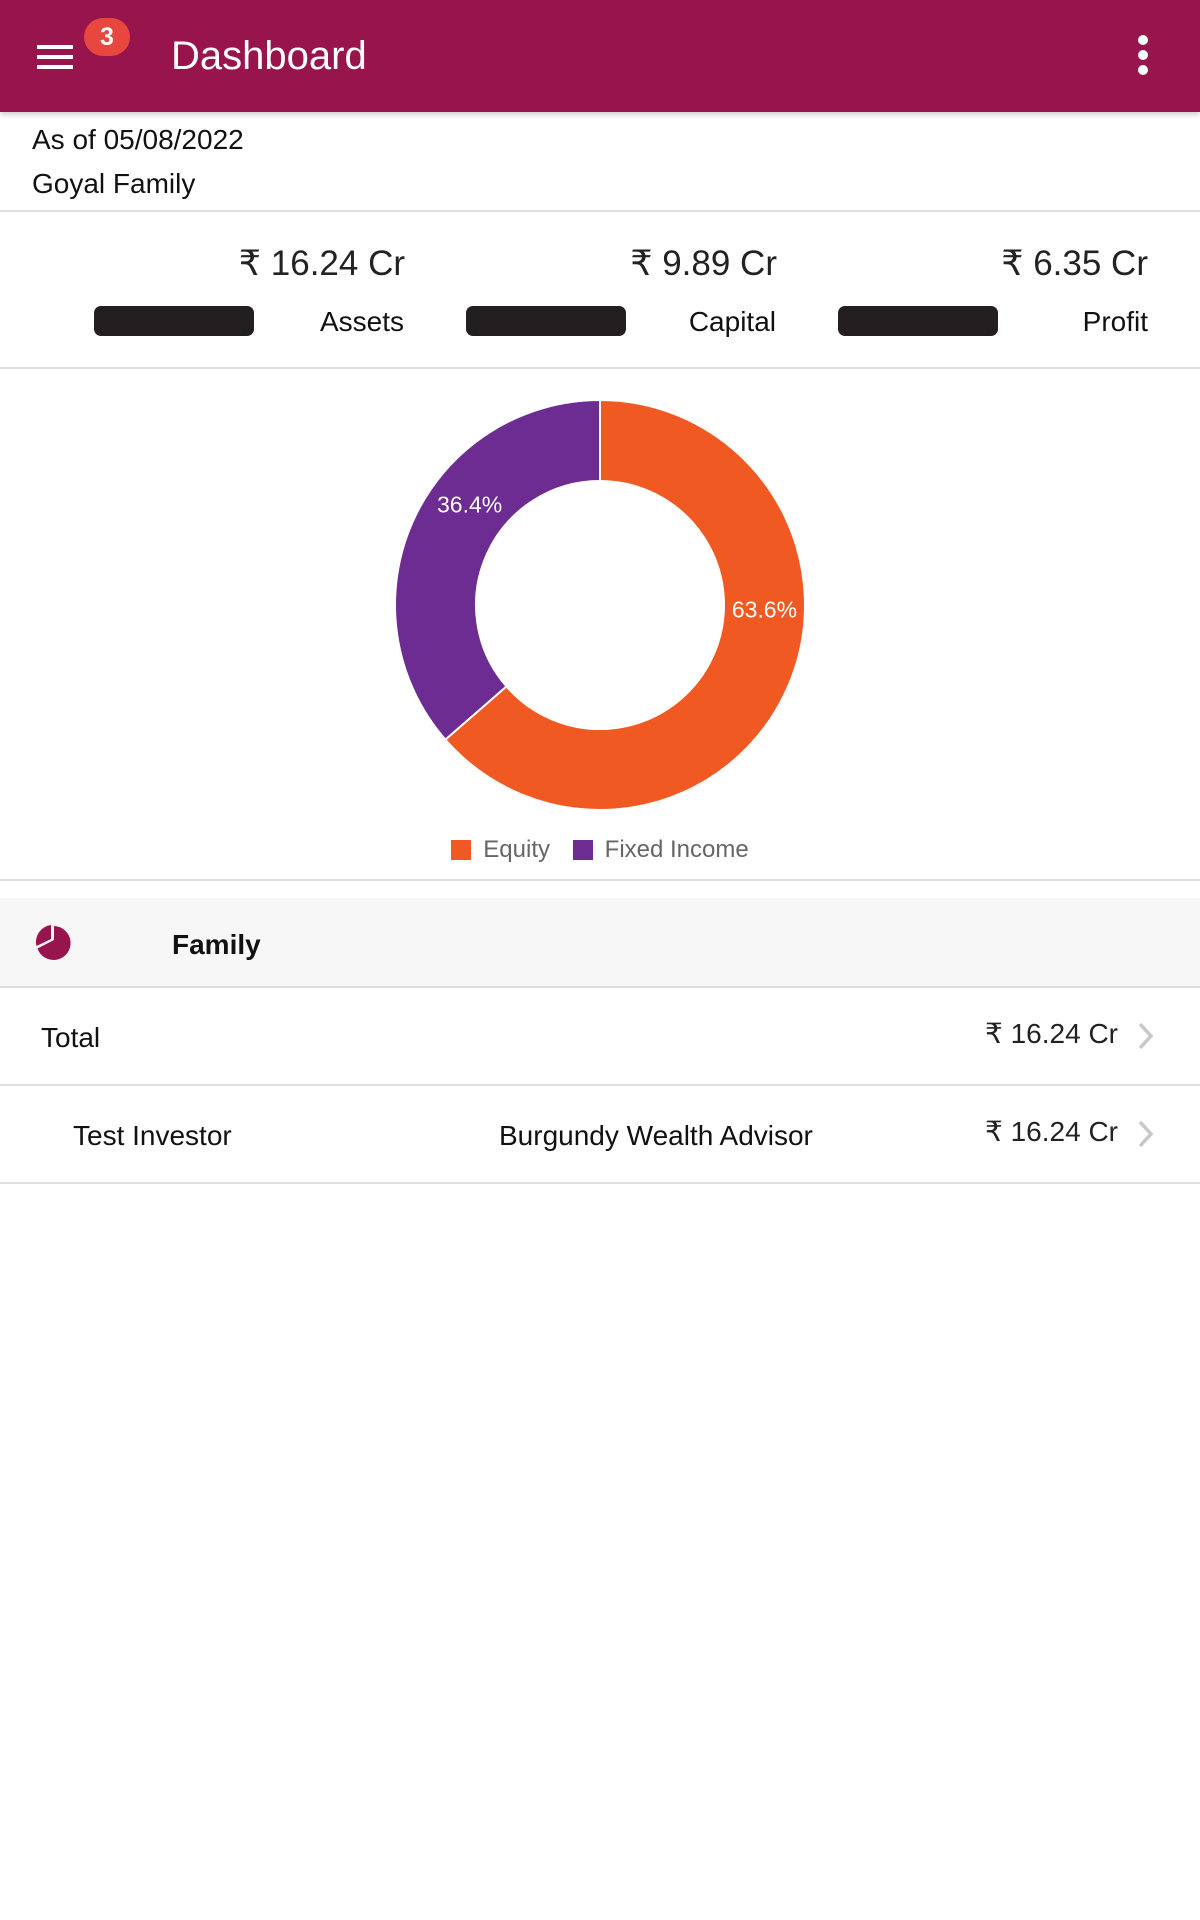 This screenshot has height=1920, width=1200. I want to click on section-title: Family, so click(216, 944).